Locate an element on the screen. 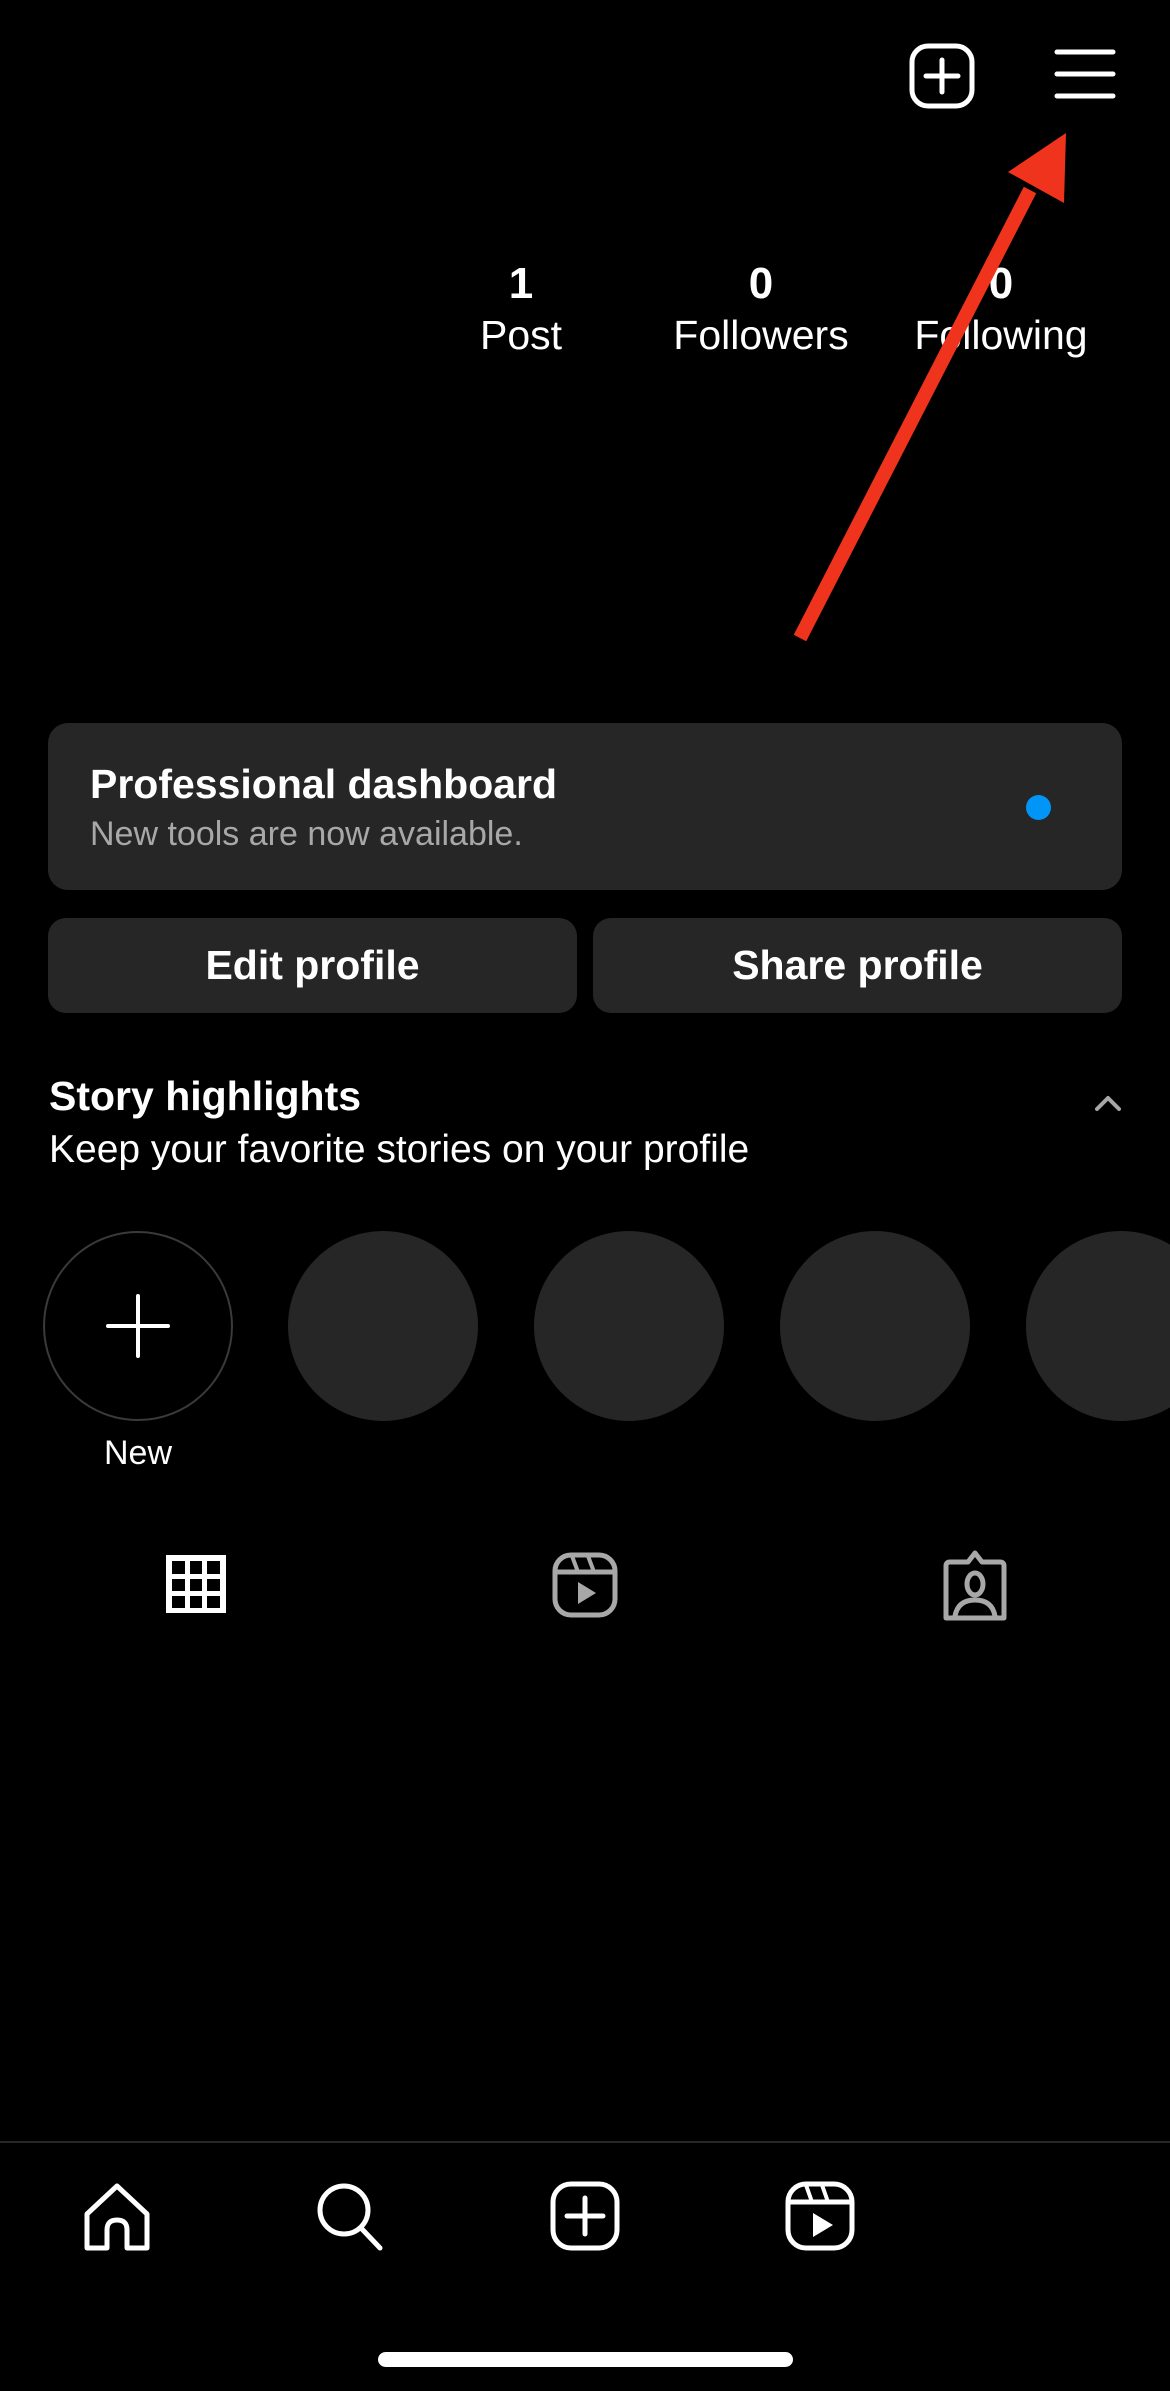  stat-followers: 0 Followers is located at coordinates (761, 309).